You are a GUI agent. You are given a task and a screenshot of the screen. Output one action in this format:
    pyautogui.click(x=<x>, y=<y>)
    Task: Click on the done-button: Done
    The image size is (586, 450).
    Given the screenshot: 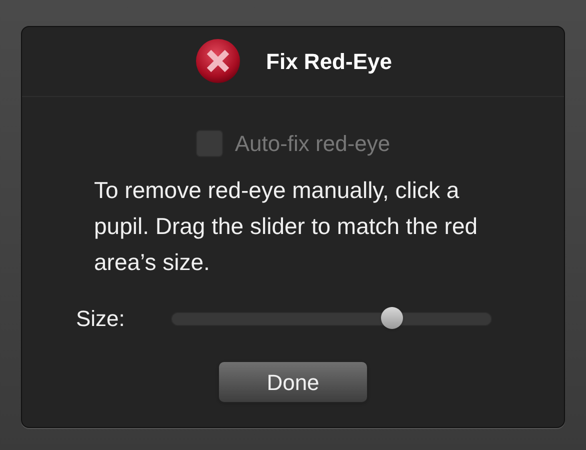 What is the action you would take?
    pyautogui.click(x=293, y=382)
    